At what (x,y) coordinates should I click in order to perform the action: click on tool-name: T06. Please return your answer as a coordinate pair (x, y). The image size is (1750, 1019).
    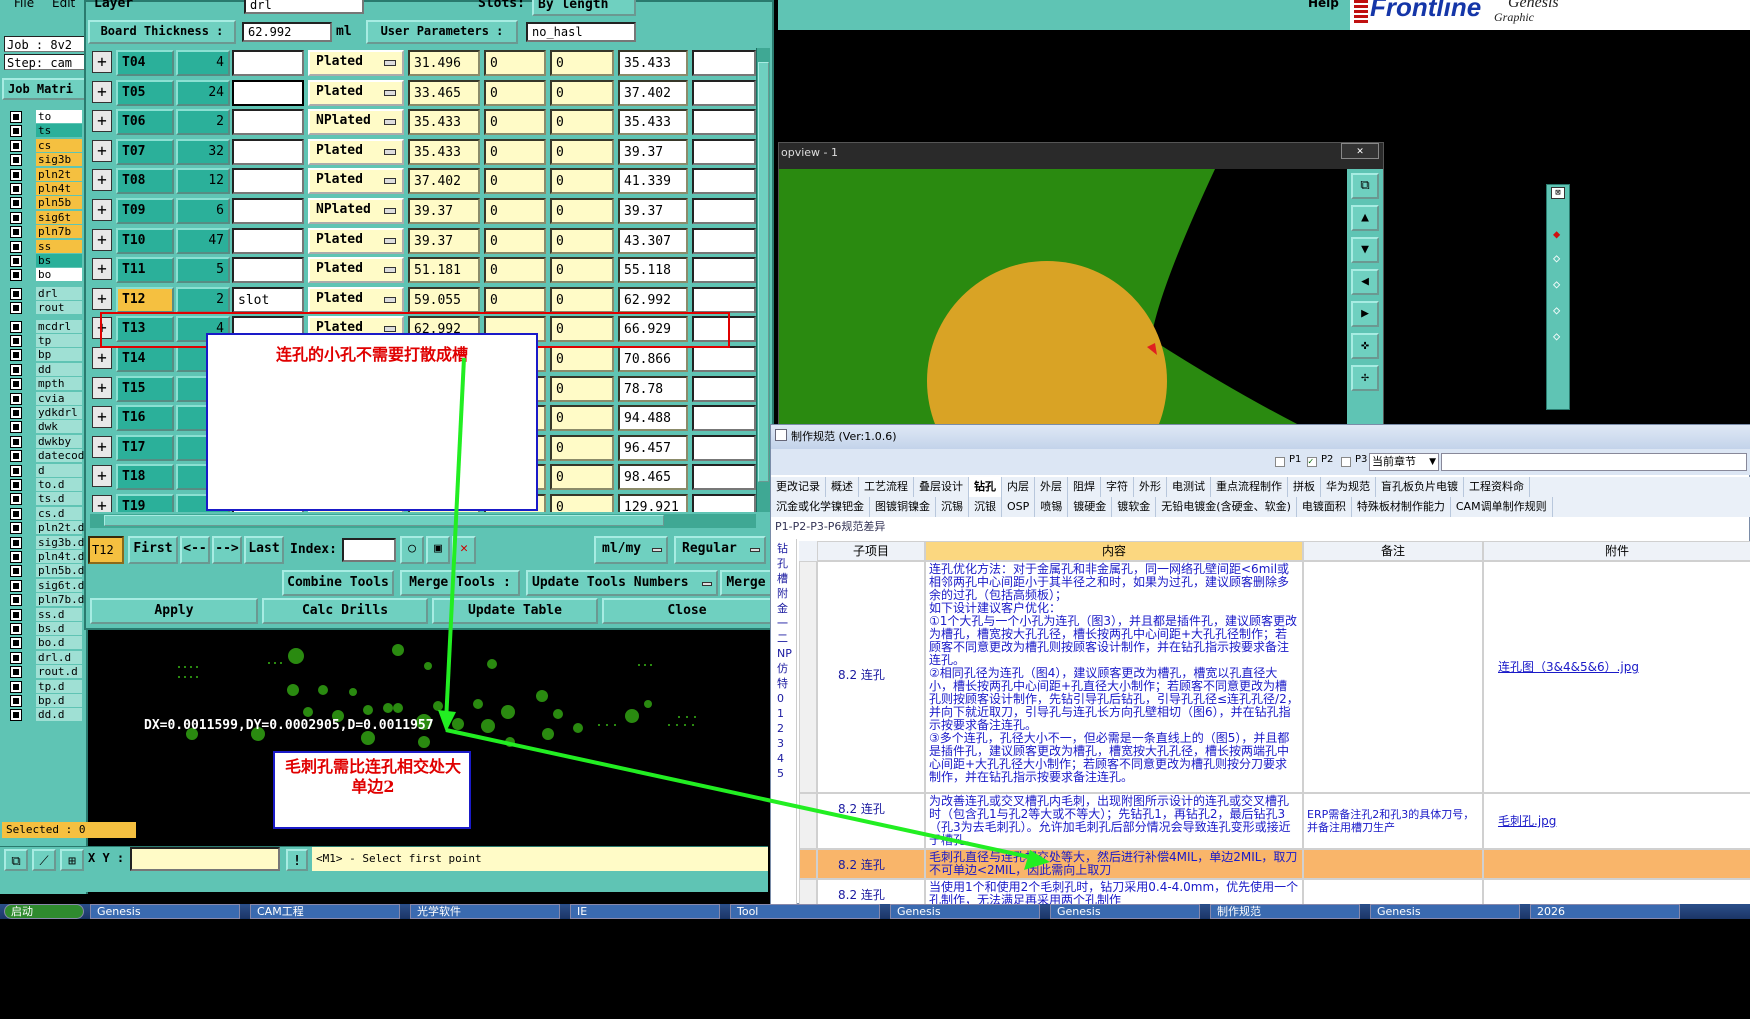
    Looking at the image, I should click on (145, 122).